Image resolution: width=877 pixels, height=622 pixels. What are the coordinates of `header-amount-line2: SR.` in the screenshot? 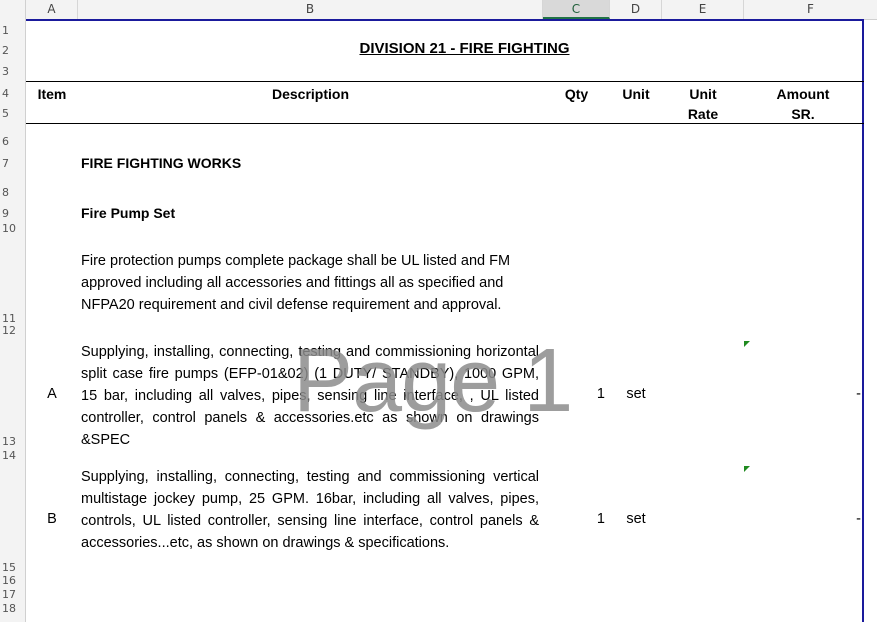 It's located at (803, 114).